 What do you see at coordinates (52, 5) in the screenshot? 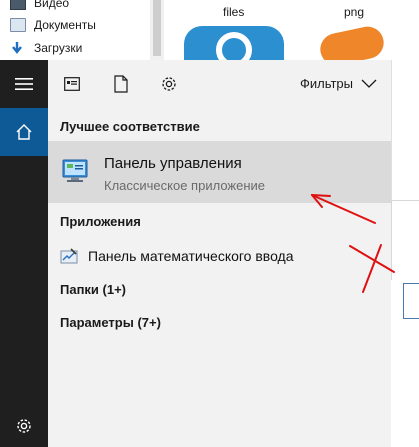
I see `nav-item-label: Видео` at bounding box center [52, 5].